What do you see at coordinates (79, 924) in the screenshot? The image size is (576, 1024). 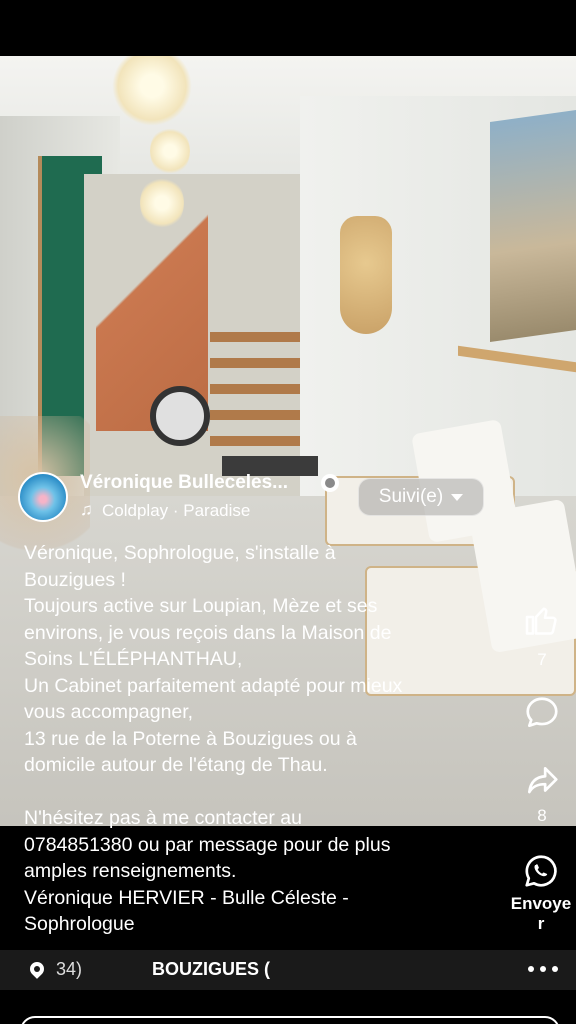 I see `caption-line: Sophrologue` at bounding box center [79, 924].